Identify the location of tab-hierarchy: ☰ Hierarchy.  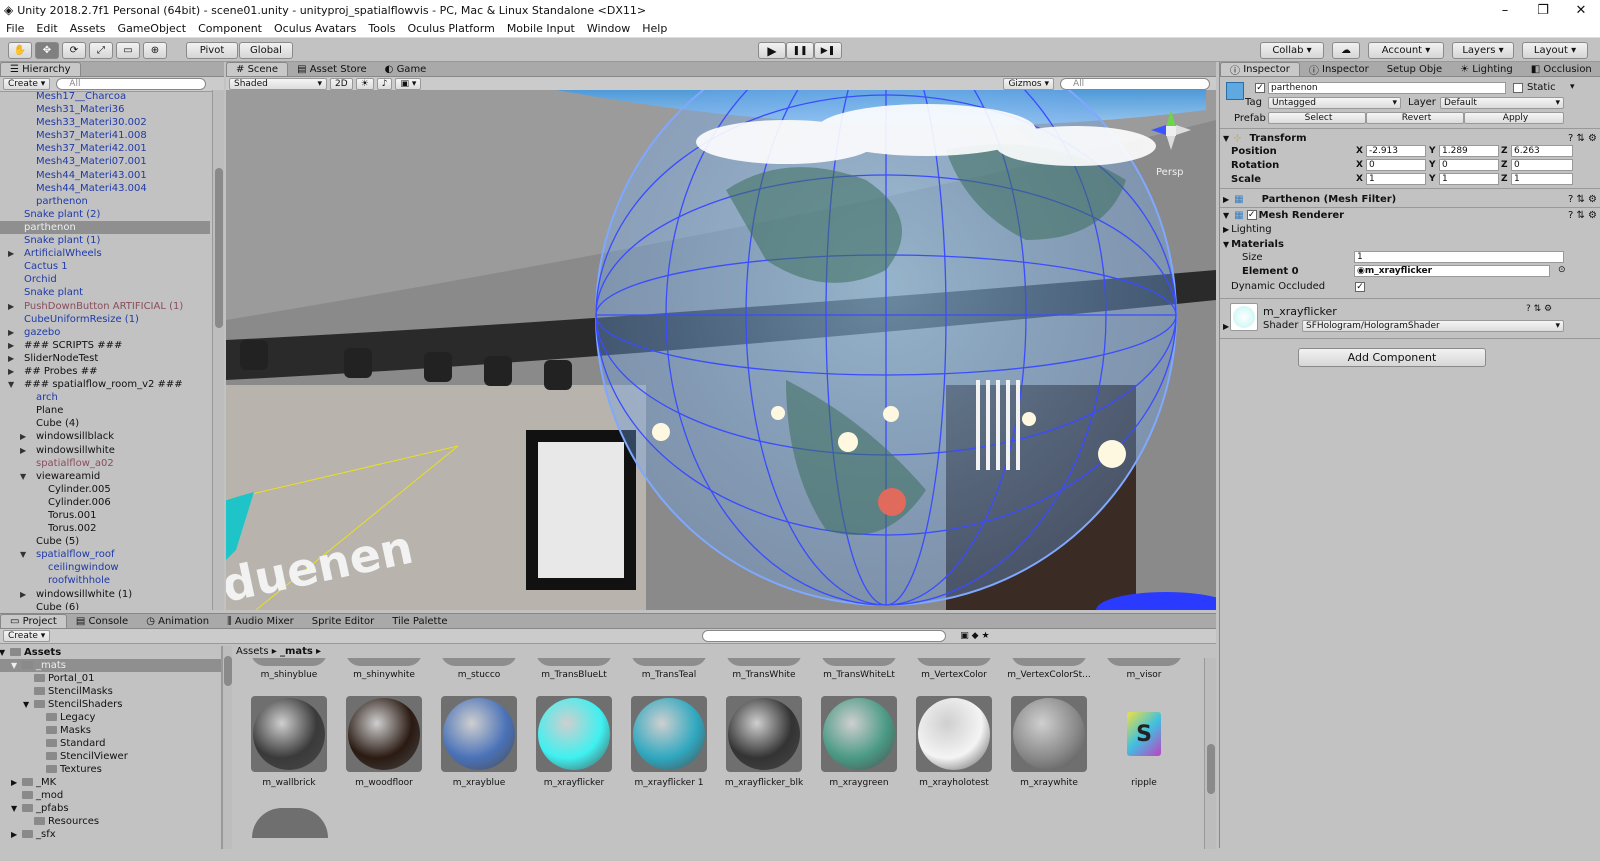
(40, 69).